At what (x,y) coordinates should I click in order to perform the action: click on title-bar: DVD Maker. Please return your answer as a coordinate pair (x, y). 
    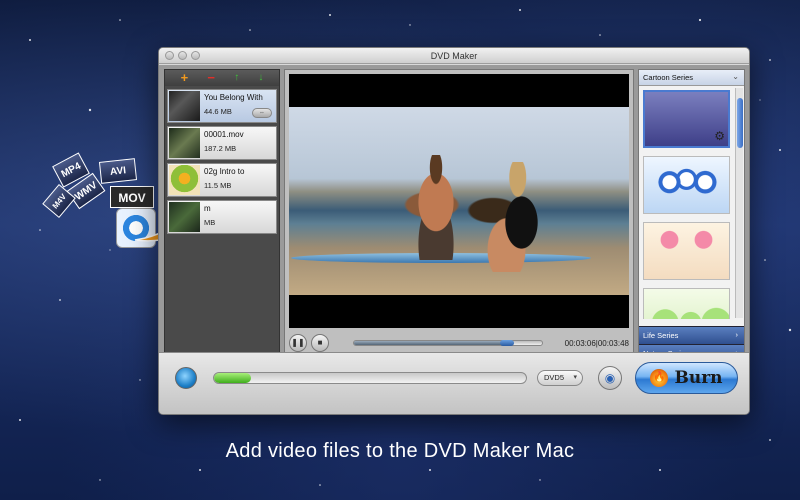
    Looking at the image, I should click on (454, 56).